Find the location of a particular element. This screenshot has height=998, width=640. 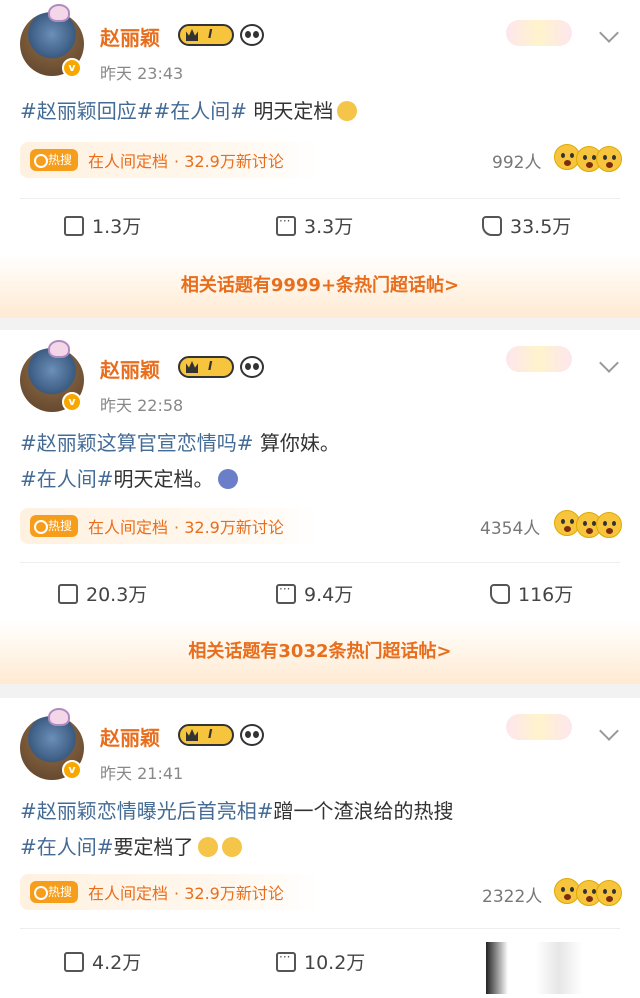

overlay-artifact is located at coordinates (559, 968).